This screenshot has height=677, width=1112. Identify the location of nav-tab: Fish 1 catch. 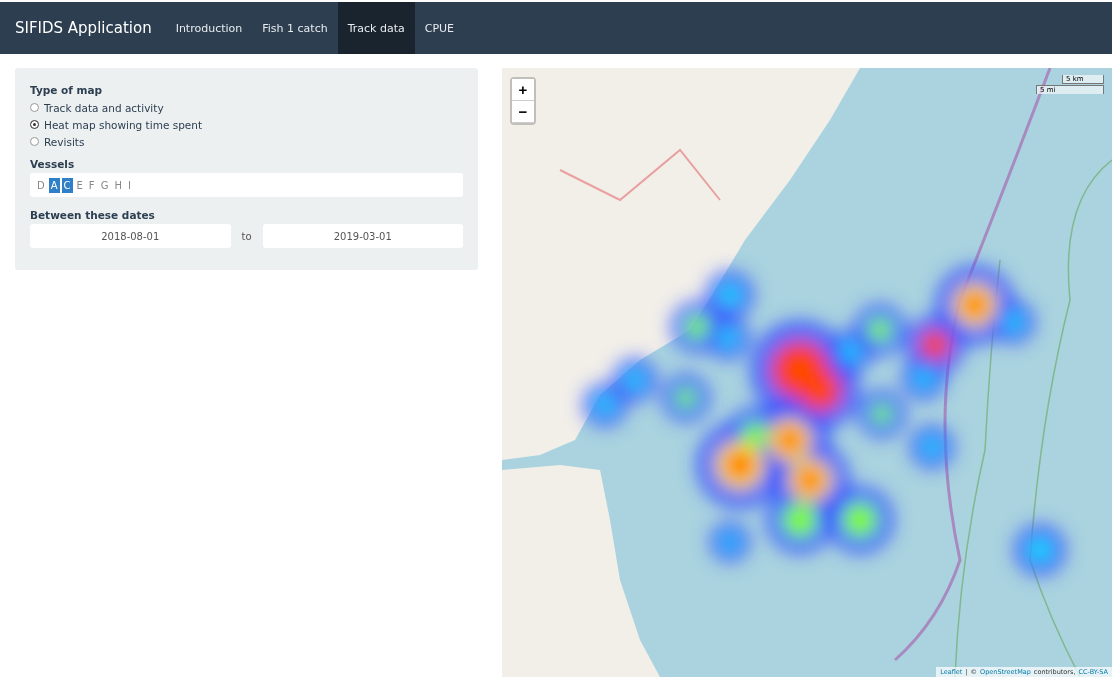
(295, 28).